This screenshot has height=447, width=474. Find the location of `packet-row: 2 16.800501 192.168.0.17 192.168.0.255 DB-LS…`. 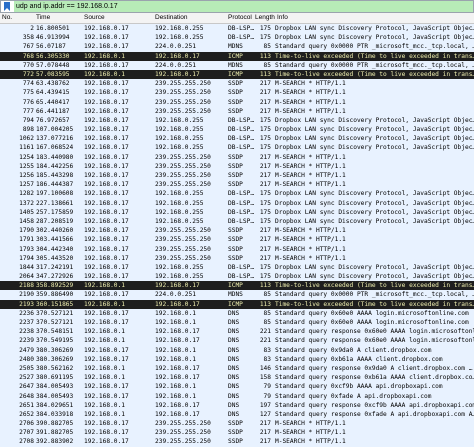

packet-row: 2 16.800501 192.168.0.17 192.168.0.255 DB-LS… is located at coordinates (237, 29).